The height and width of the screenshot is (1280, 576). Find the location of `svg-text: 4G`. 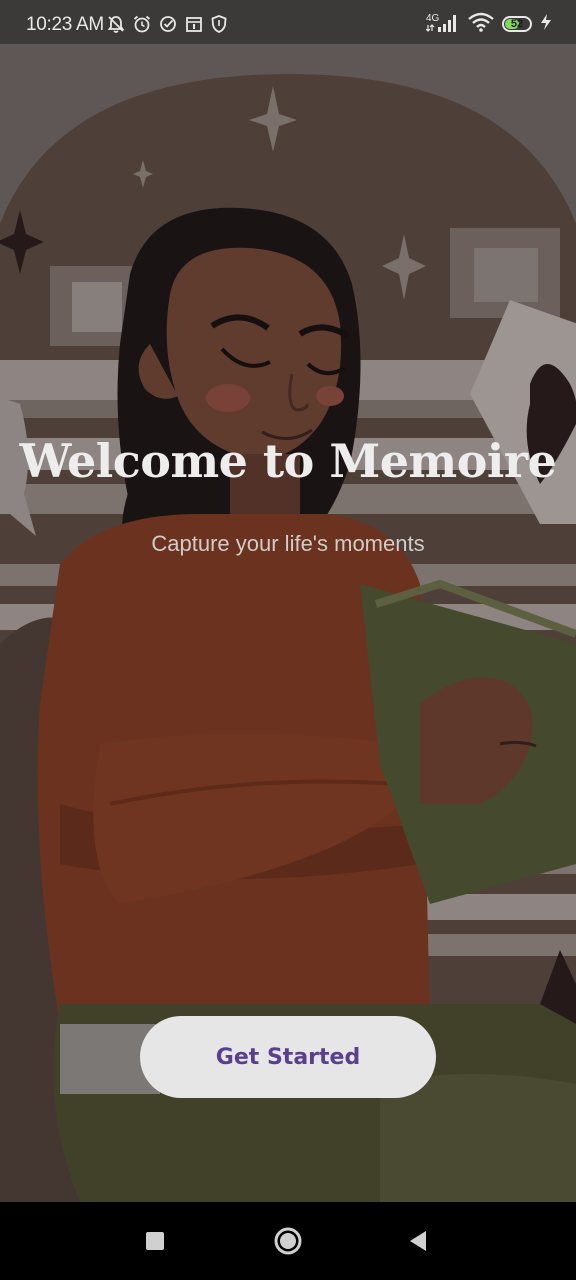

svg-text: 4G is located at coordinates (433, 18).